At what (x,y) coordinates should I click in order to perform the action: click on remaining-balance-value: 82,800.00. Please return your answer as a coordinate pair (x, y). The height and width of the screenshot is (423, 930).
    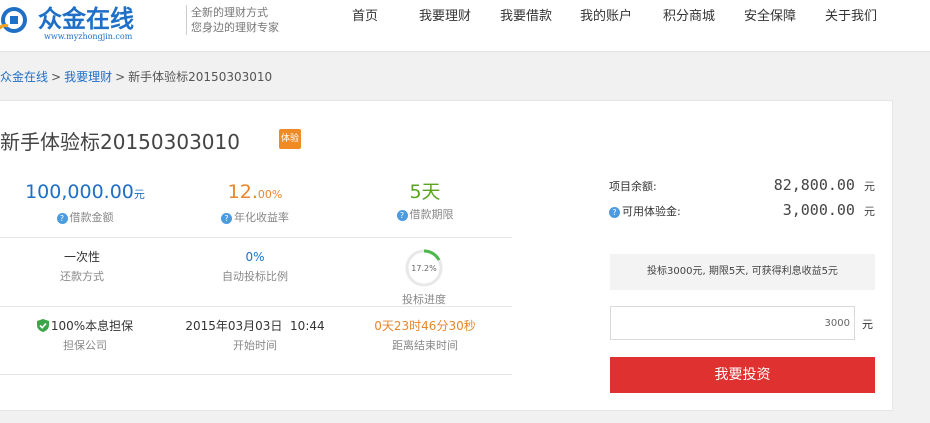
    Looking at the image, I should click on (814, 185).